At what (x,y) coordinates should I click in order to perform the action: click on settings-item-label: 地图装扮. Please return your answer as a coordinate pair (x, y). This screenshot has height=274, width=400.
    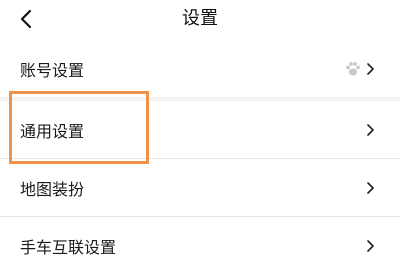
    Looking at the image, I should click on (52, 189).